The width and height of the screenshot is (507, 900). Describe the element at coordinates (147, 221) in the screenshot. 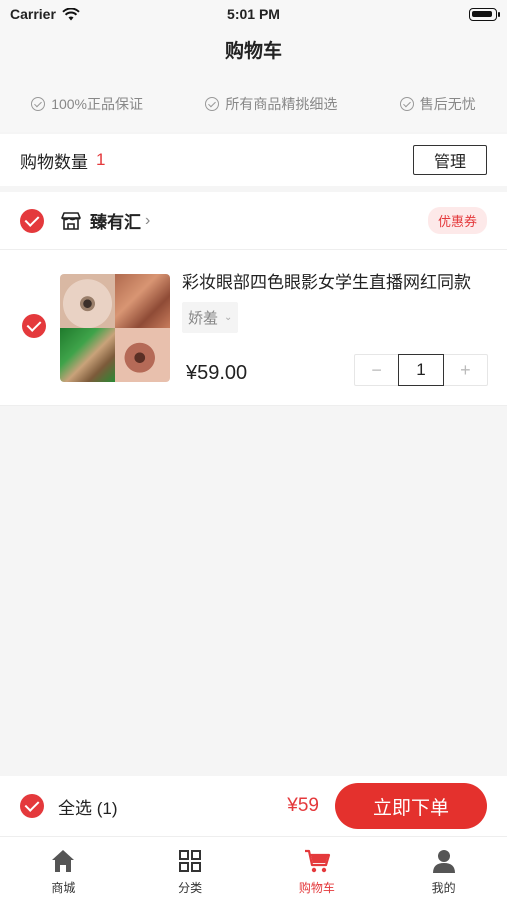

I see `chevron-right-icon: ›` at that location.